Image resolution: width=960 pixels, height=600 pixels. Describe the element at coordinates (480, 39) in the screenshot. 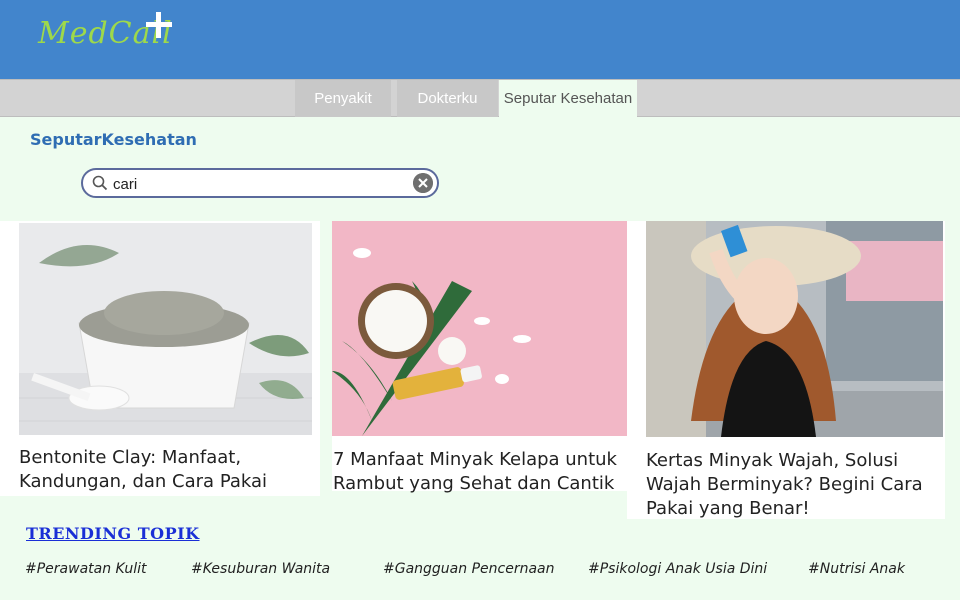

I see `header: MedCall` at that location.